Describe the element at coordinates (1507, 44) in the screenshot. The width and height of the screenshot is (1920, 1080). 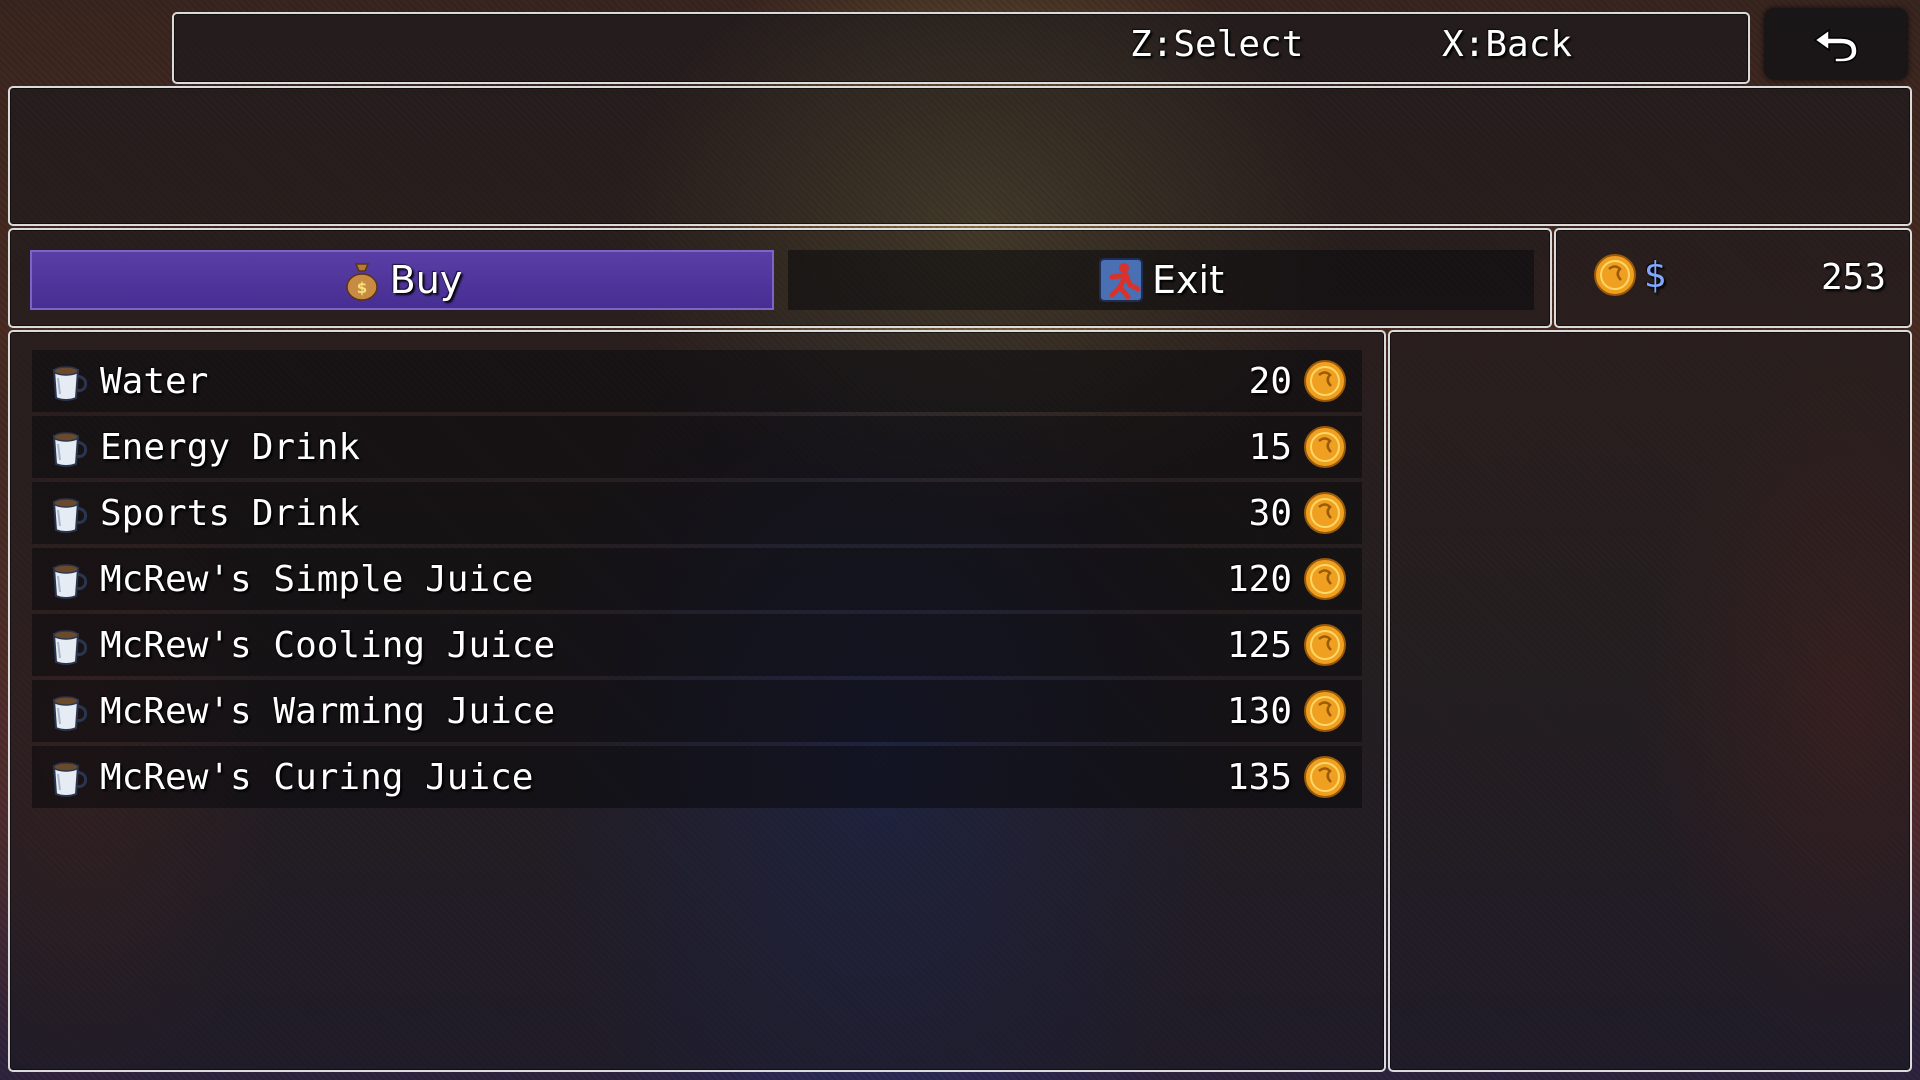
I see `back-hint: X:Back` at that location.